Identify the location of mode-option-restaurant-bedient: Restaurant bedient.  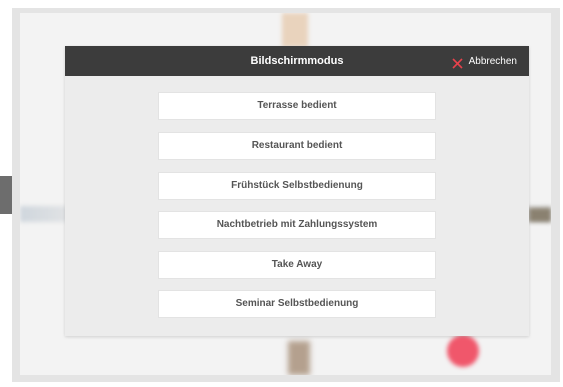
(297, 146).